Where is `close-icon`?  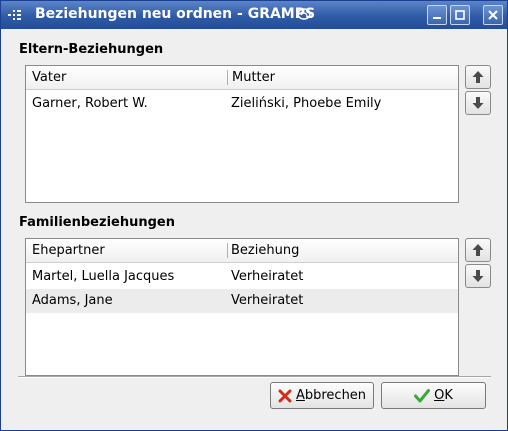
close-icon is located at coordinates (493, 15).